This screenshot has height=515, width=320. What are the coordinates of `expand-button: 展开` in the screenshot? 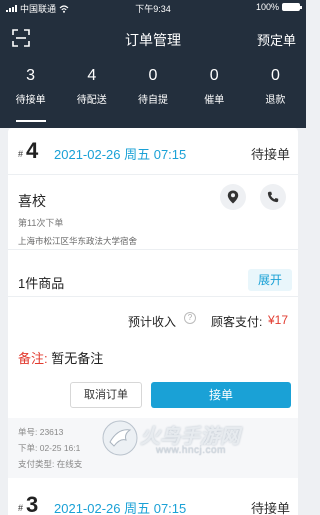 It's located at (270, 280).